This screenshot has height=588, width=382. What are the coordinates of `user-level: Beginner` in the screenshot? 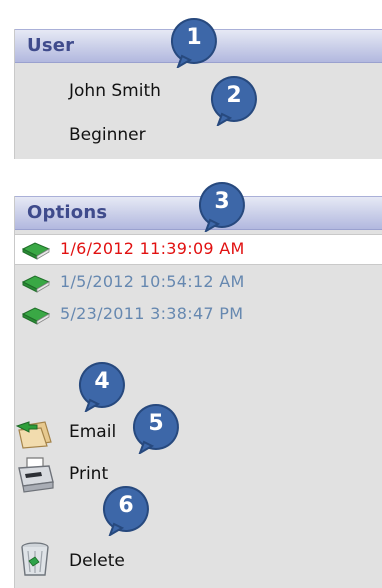 It's located at (107, 135).